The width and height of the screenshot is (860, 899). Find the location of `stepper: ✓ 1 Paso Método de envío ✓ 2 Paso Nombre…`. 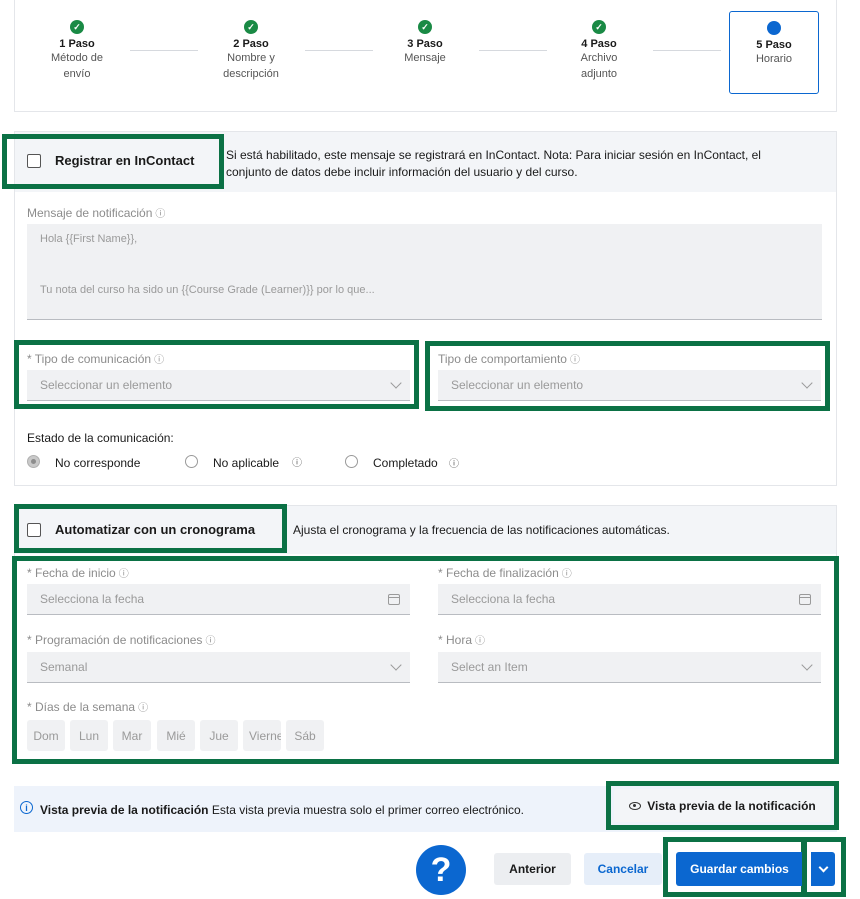

stepper: ✓ 1 Paso Método de envío ✓ 2 Paso Nombre… is located at coordinates (425, 56).